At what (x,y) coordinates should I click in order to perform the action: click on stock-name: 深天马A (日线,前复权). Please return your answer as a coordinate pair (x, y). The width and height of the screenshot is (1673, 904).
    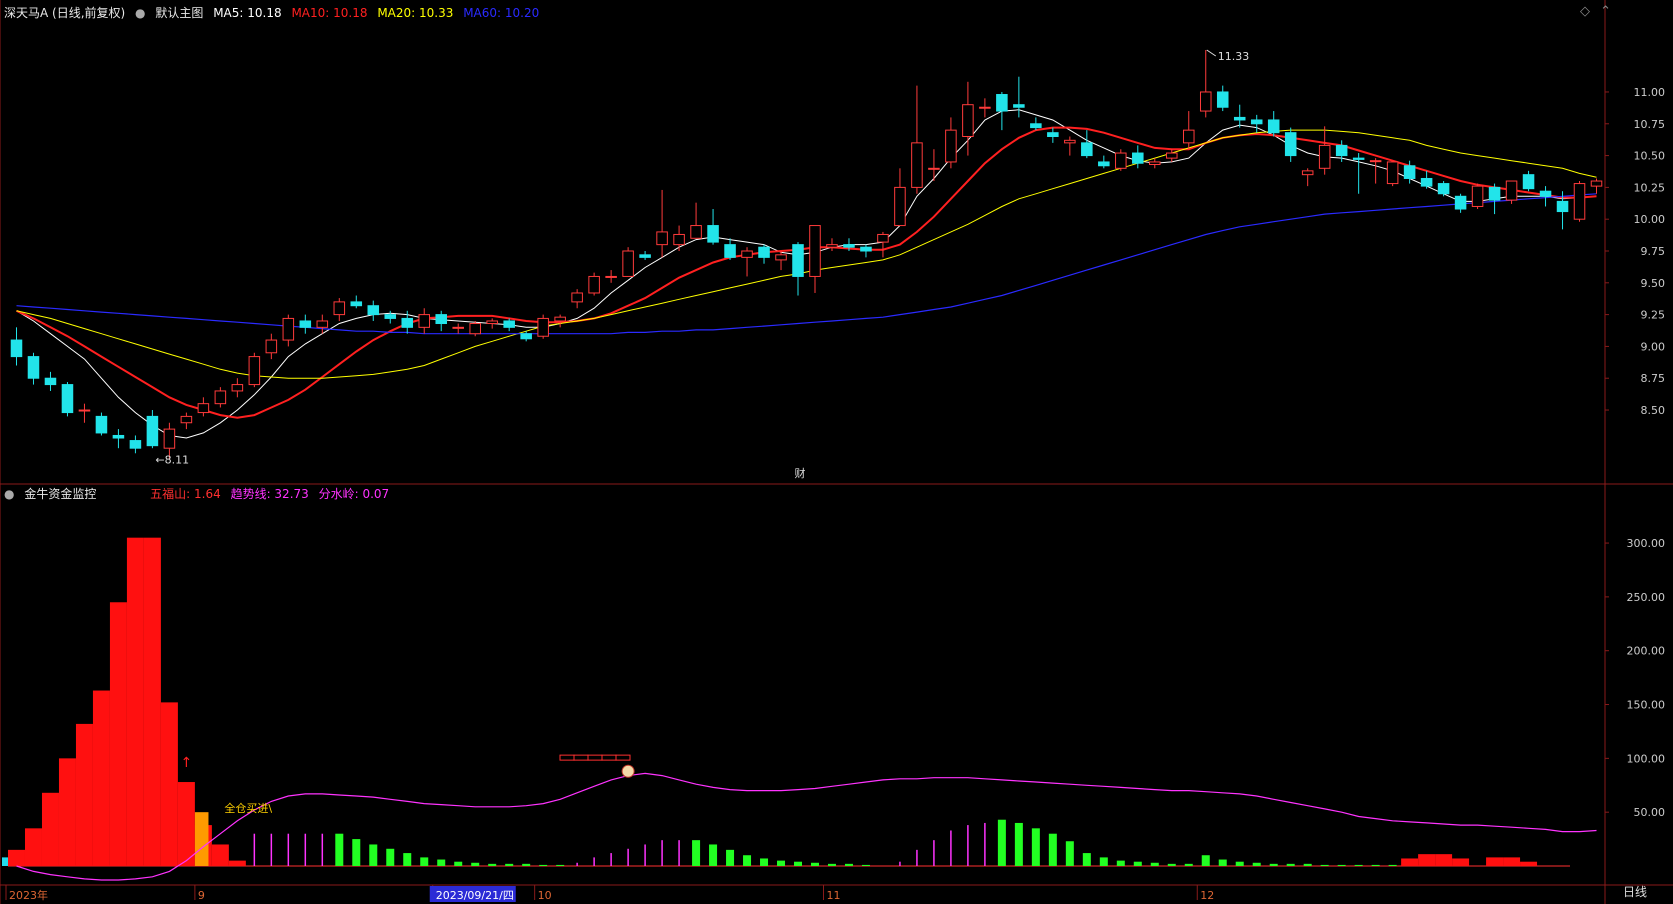
    Looking at the image, I should click on (64, 13).